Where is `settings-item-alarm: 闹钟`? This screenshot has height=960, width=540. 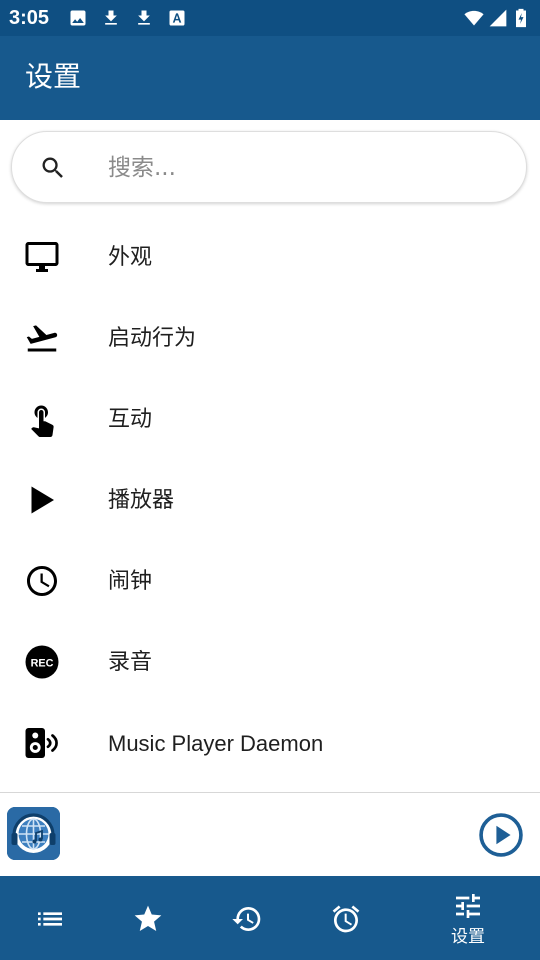
settings-item-alarm: 闹钟 is located at coordinates (270, 581).